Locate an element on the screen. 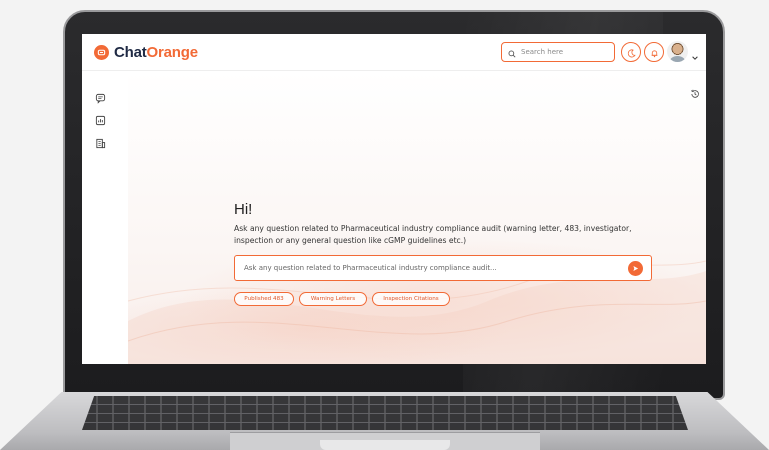 The image size is (769, 450). logo-icon is located at coordinates (101, 52).